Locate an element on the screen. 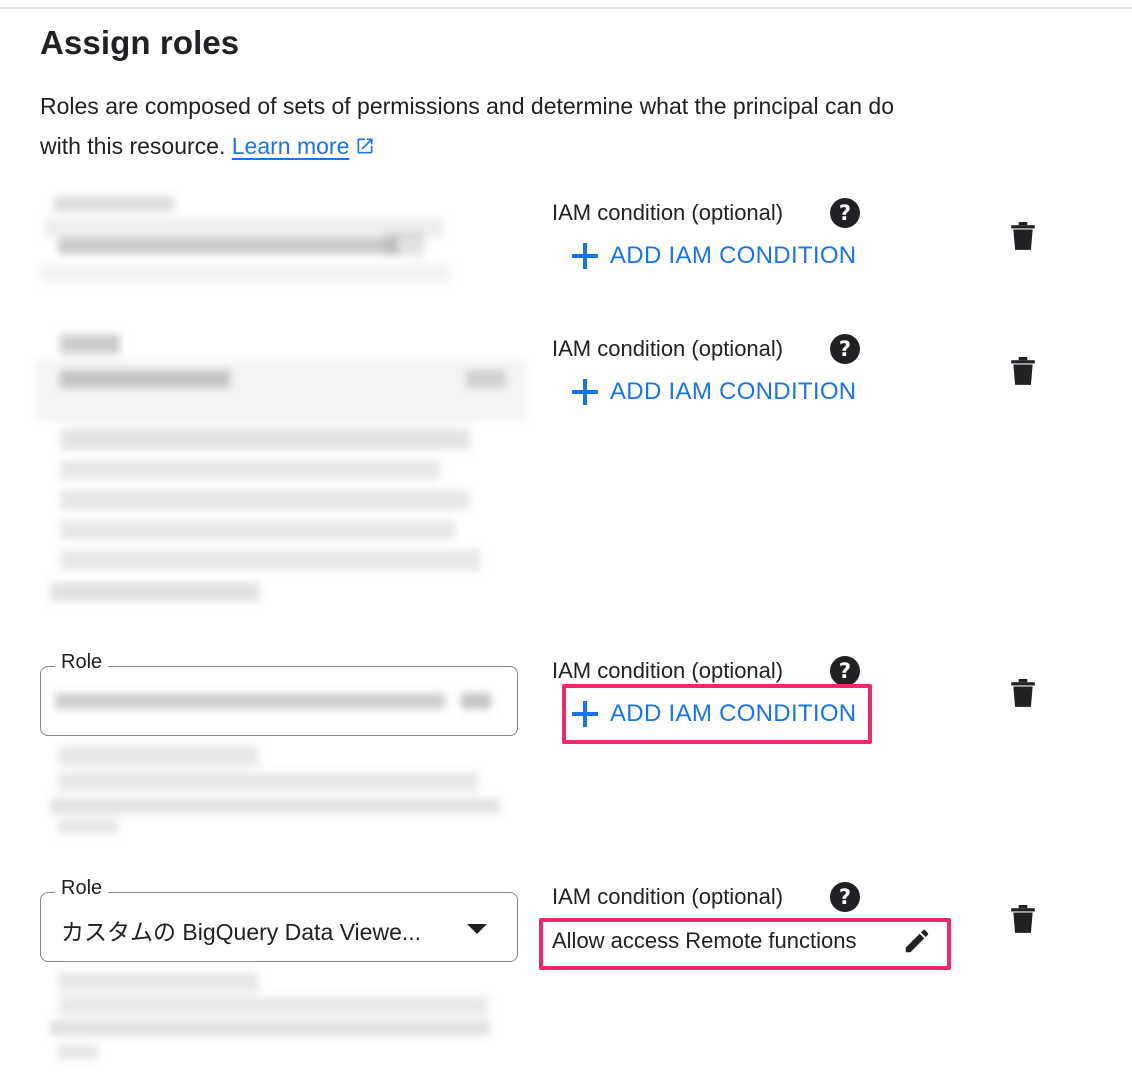 This screenshot has height=1080, width=1132. add-iam-condition-button-1: ADD IAM CONDITION is located at coordinates (714, 256).